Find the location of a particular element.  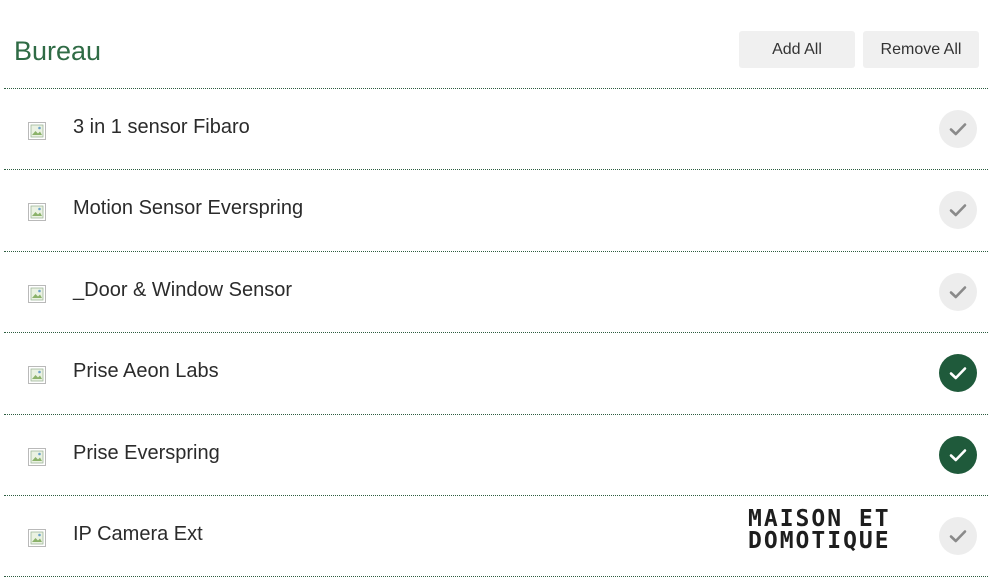

device-name: _Door & Window Sensor is located at coordinates (182, 290).